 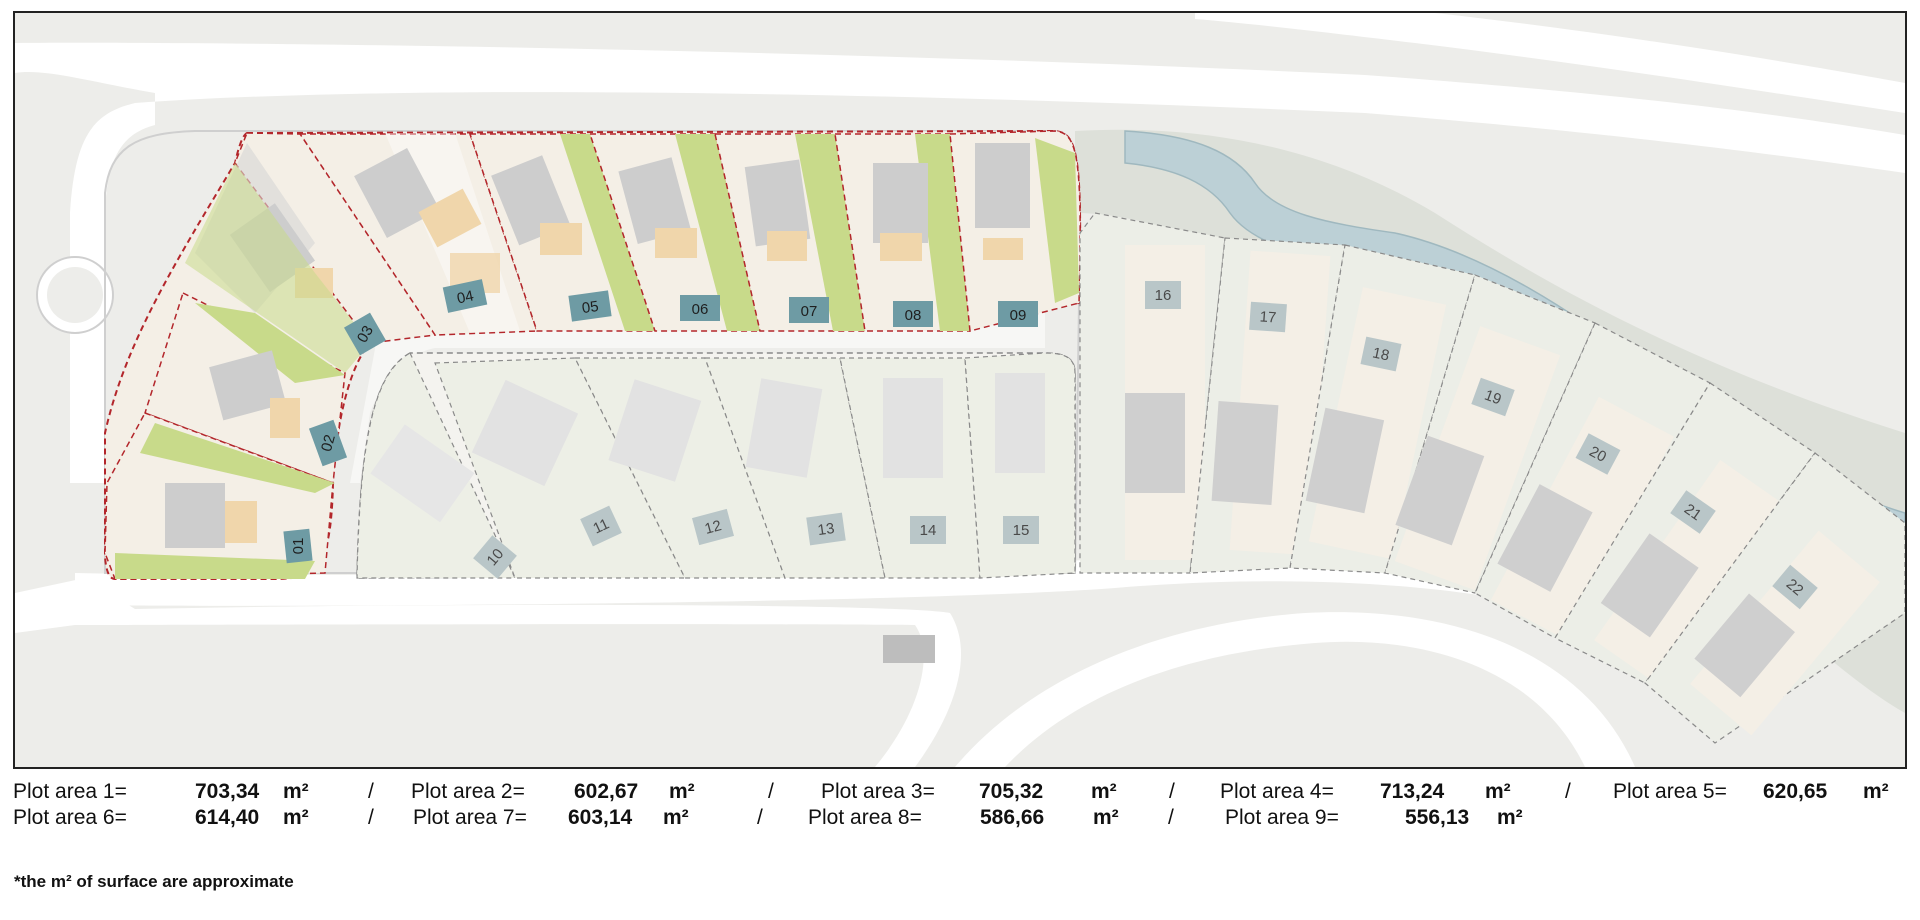 I want to click on plot-label-07: 07, so click(x=809, y=310).